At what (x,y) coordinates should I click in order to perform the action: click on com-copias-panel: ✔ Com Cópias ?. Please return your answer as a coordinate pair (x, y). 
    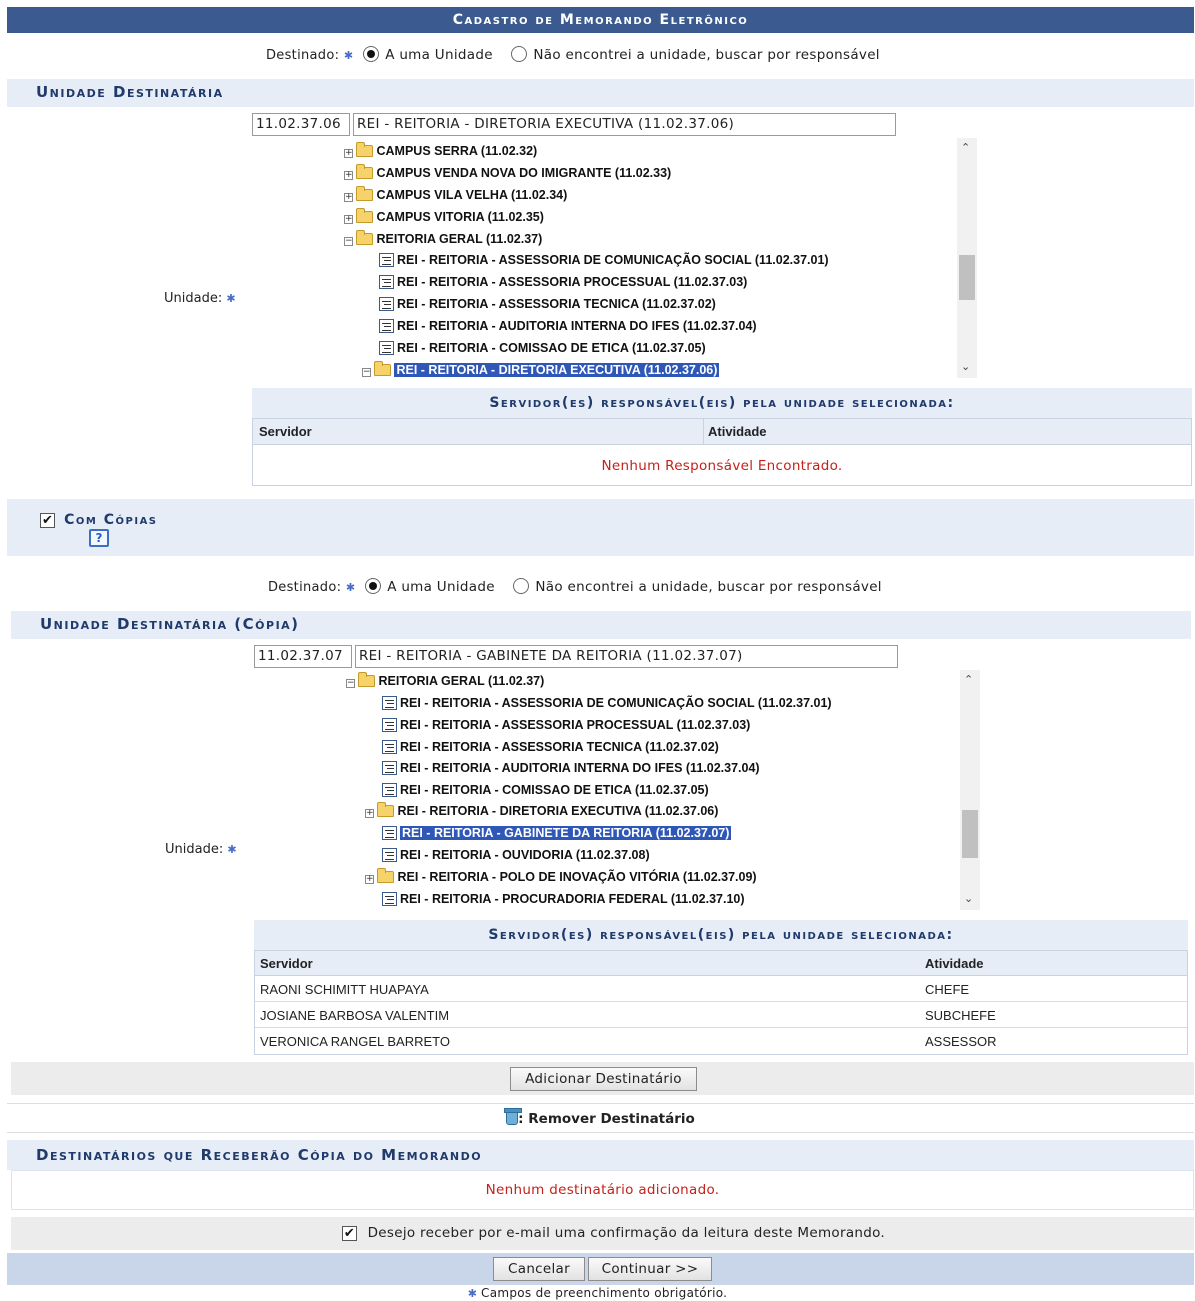
    Looking at the image, I should click on (600, 527).